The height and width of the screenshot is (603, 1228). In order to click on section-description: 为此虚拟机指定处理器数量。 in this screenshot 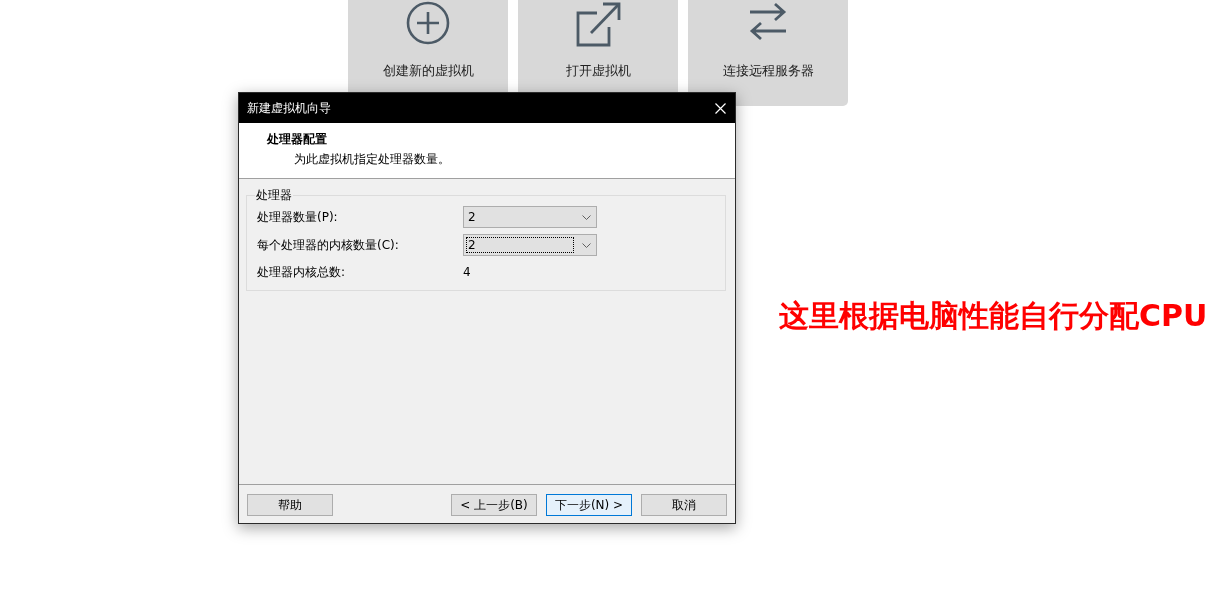, I will do `click(372, 159)`.